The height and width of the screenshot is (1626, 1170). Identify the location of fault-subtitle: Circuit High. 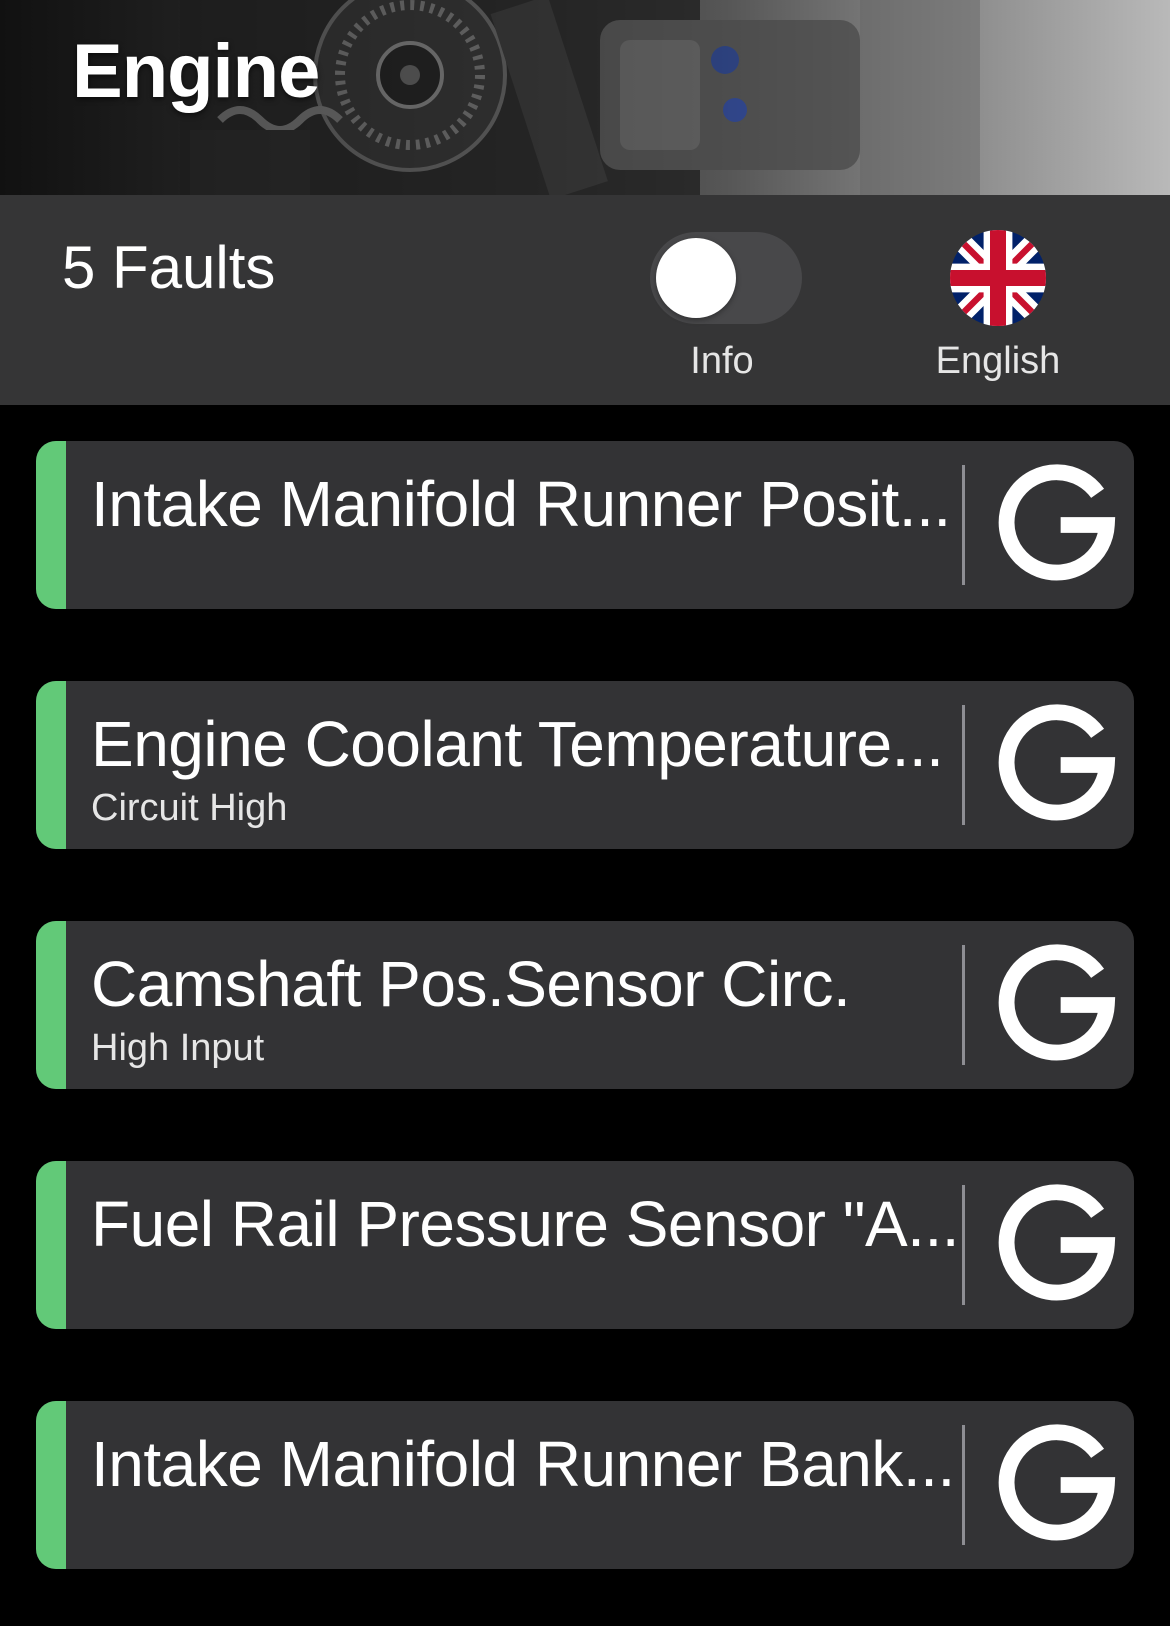
(189, 808).